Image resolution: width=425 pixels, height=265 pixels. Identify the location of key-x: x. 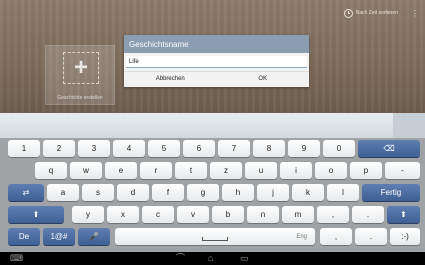
(123, 214).